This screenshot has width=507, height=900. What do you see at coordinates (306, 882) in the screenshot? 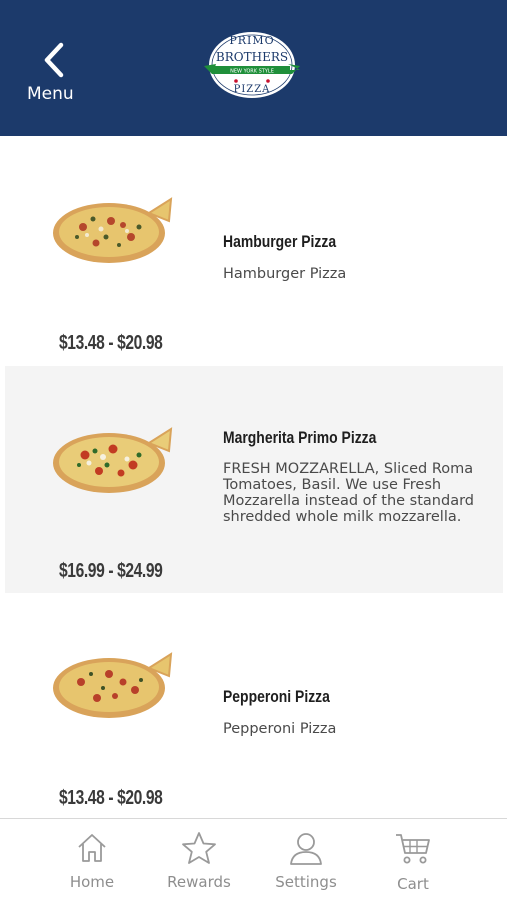
I see `tab-settings-label: Settings` at bounding box center [306, 882].